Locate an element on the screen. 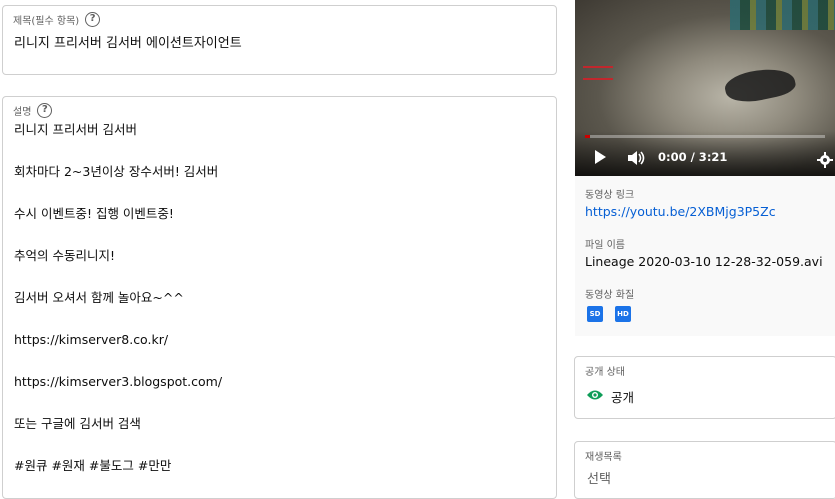  title-field-label-row: 제목(필수 항목) ? is located at coordinates (57, 19).